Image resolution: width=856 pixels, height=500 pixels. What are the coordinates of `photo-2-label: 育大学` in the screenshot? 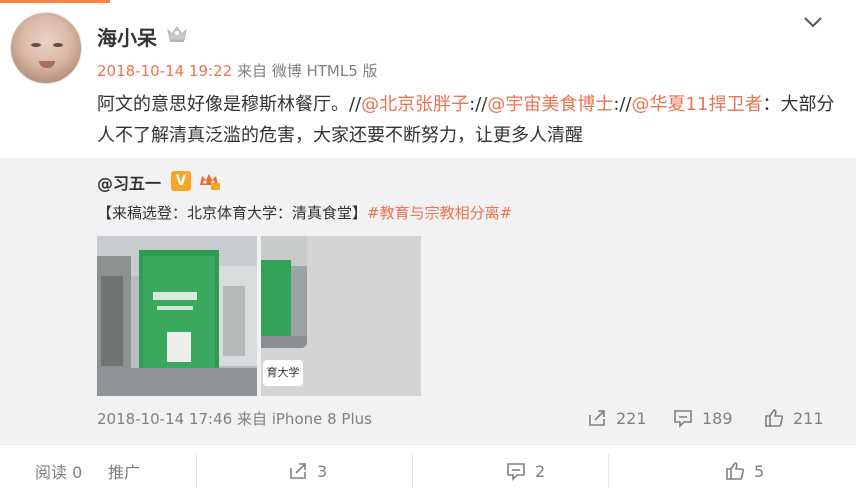 It's located at (283, 373).